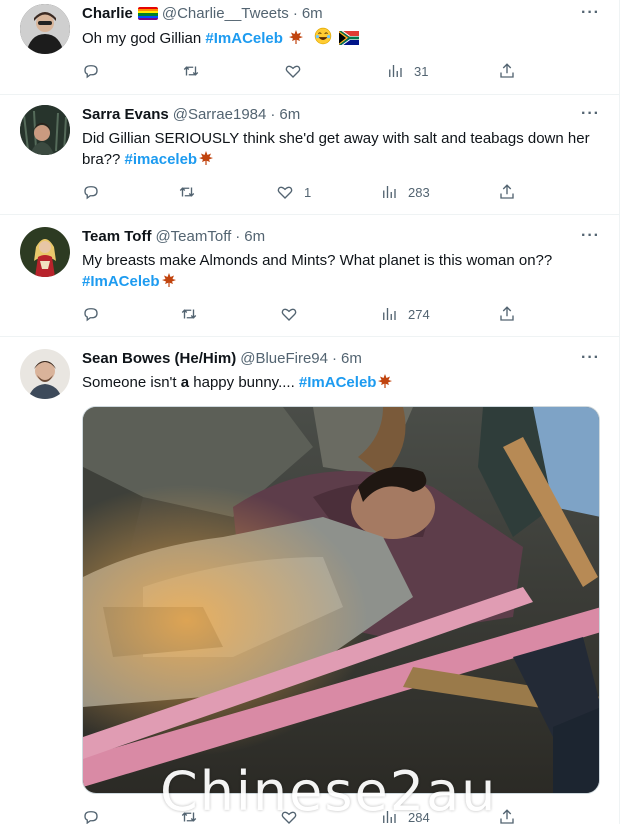  I want to click on view-count: 274, so click(419, 314).